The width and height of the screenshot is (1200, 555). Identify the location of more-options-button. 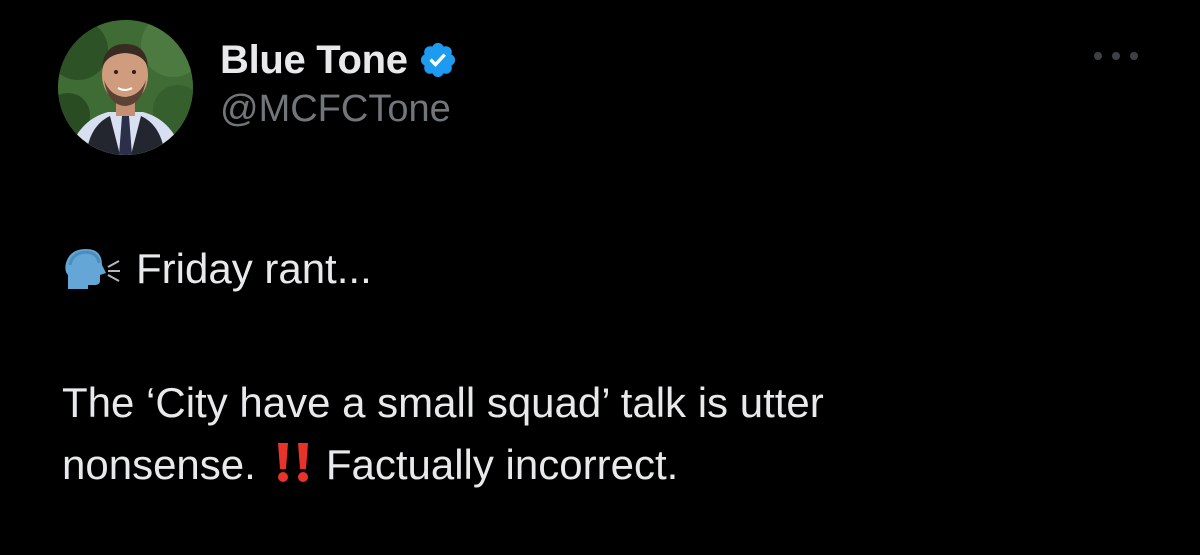
(1116, 56).